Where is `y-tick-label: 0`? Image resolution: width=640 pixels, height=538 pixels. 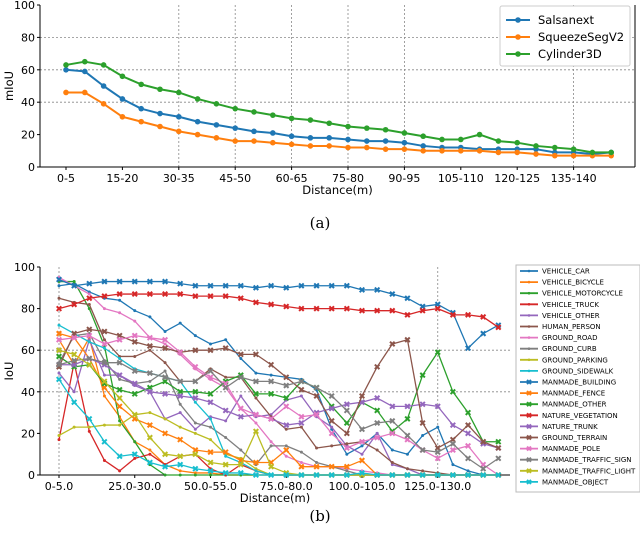
y-tick-label: 0 is located at coordinates (31, 475).